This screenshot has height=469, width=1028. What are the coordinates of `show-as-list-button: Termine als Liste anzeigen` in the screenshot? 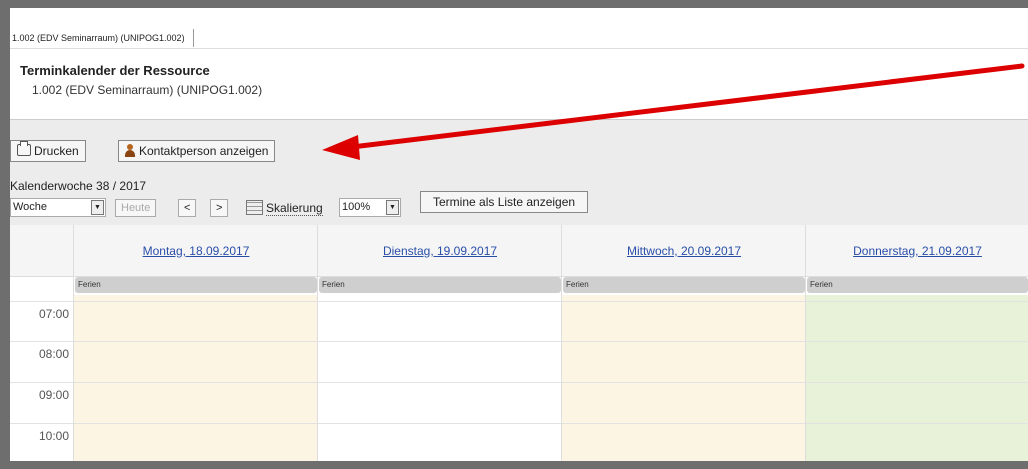 It's located at (504, 202).